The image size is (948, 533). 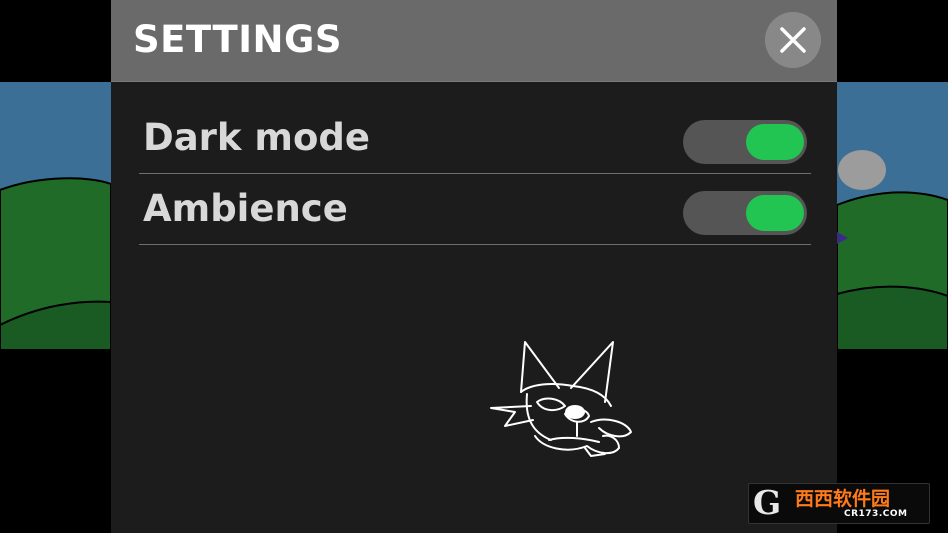 I want to click on dark-mode-label: Dark mode, so click(x=256, y=137).